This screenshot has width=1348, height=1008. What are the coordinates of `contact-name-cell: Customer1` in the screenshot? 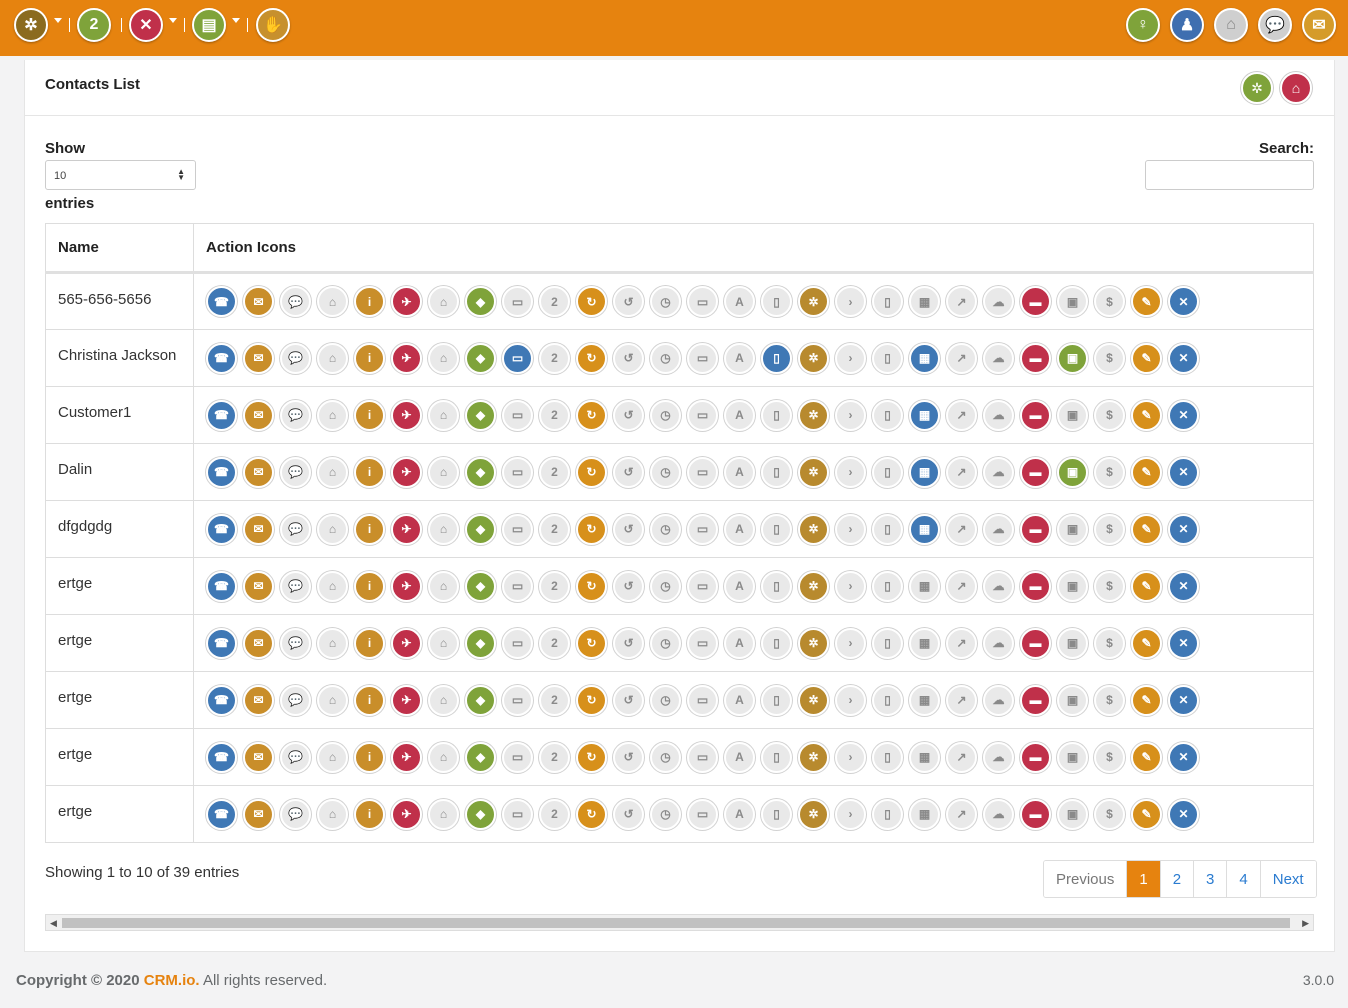 It's located at (119, 415).